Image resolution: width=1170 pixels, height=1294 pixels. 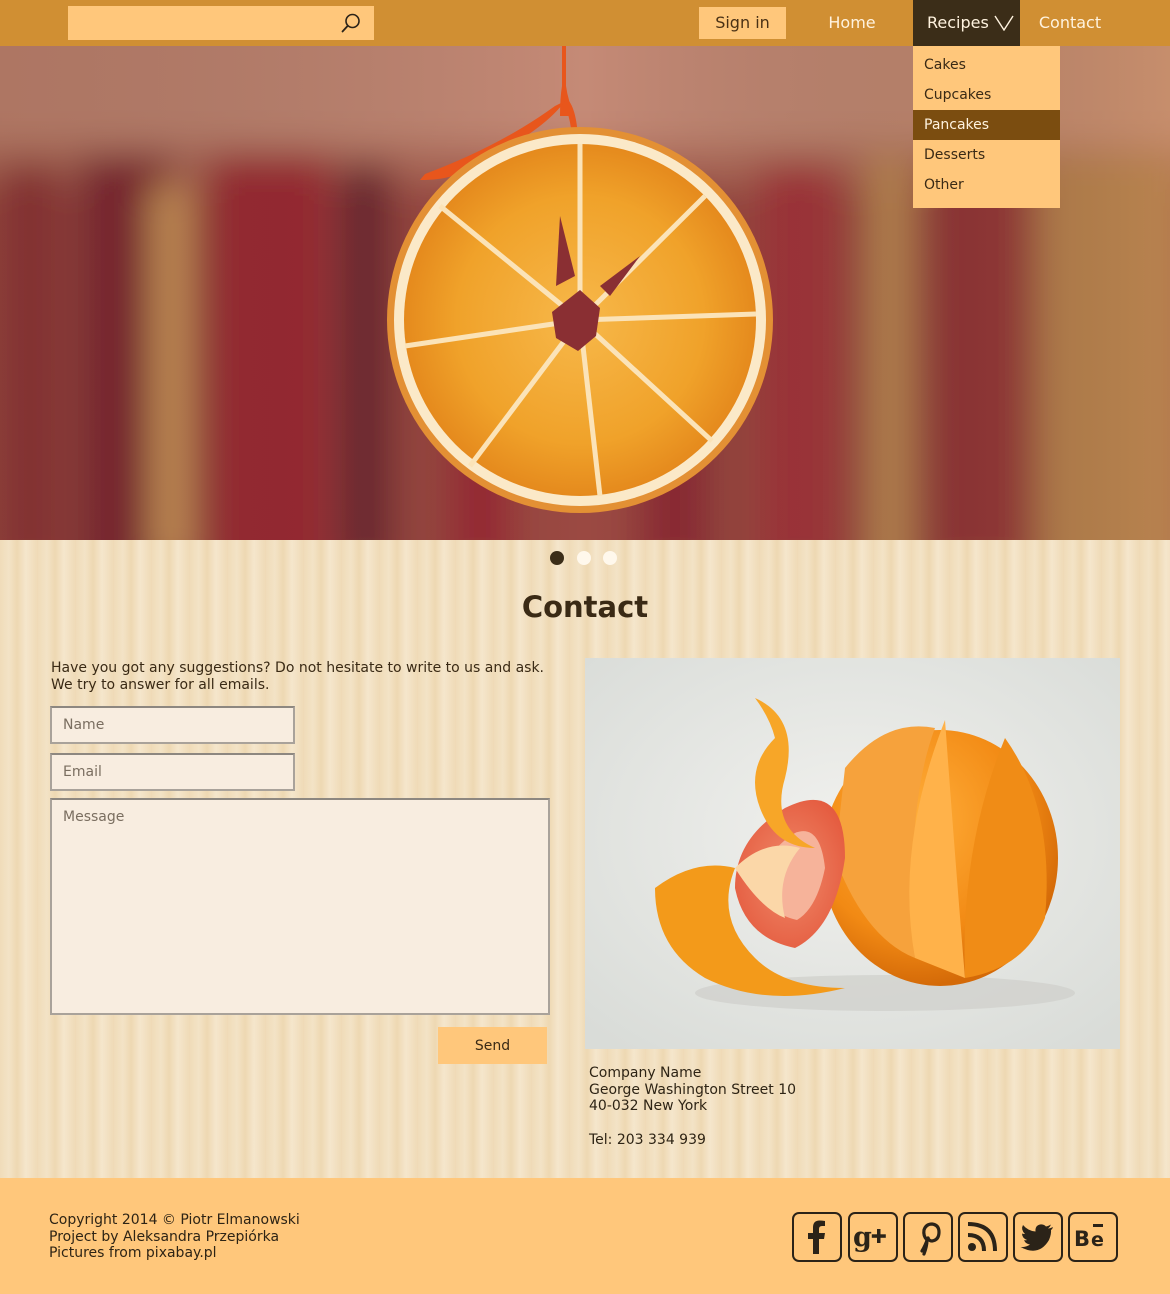 I want to click on svg-text: e, so click(x=1097, y=1240).